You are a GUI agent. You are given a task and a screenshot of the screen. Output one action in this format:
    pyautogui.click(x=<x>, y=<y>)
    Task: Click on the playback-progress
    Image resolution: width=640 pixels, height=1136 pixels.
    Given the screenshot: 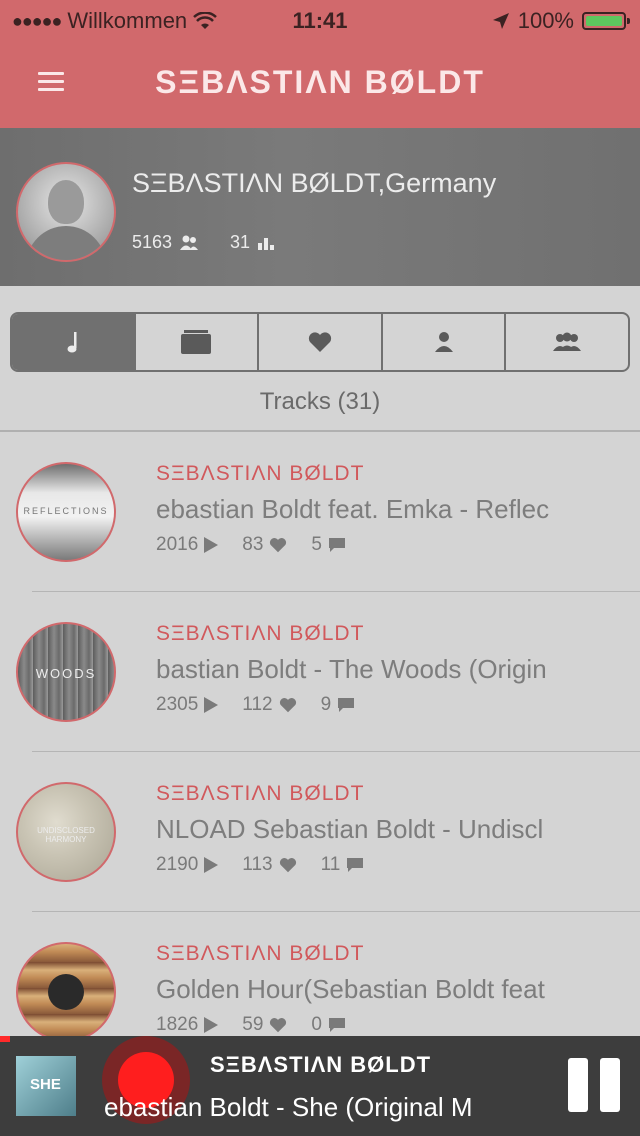 What is the action you would take?
    pyautogui.click(x=5, y=1039)
    